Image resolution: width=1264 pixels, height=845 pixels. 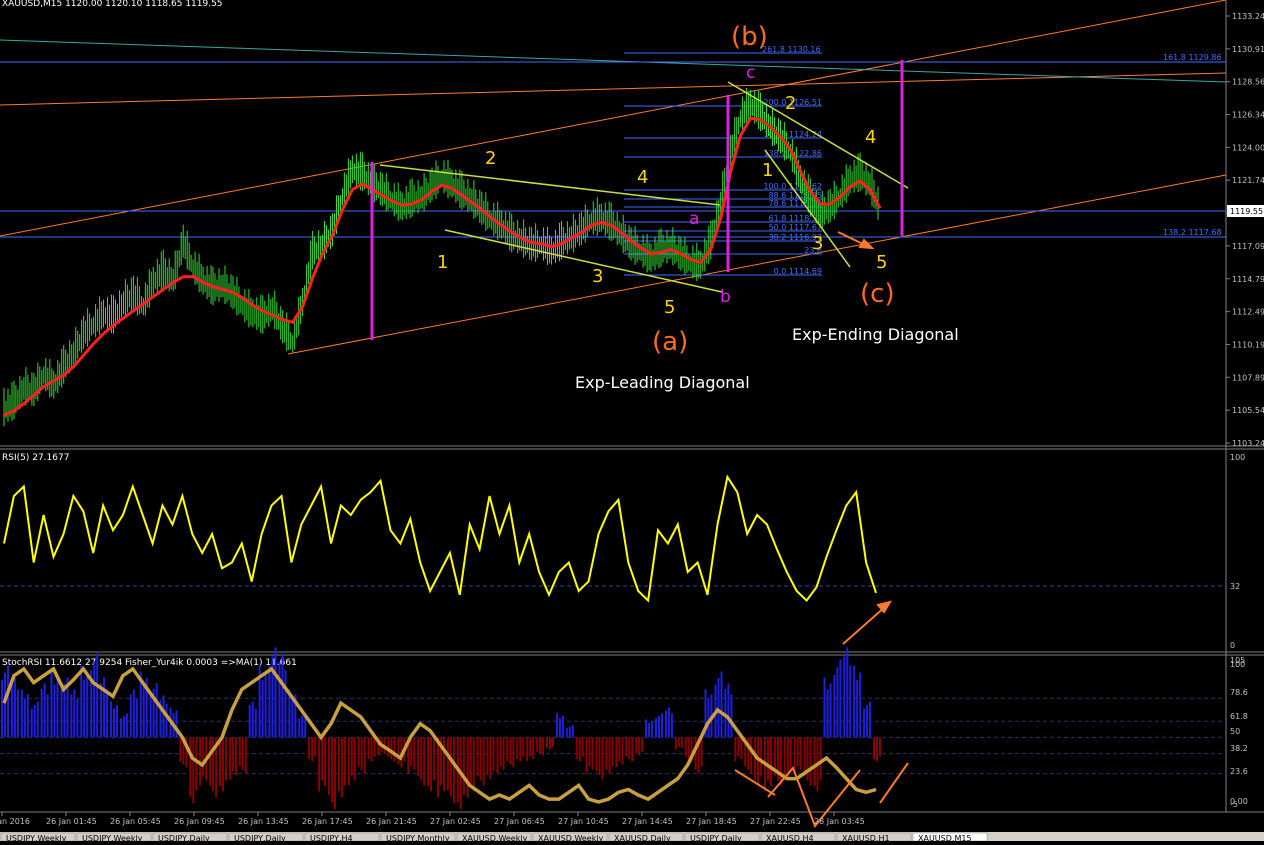 What do you see at coordinates (1246, 211) in the screenshot?
I see `current-price-label: 1119.55` at bounding box center [1246, 211].